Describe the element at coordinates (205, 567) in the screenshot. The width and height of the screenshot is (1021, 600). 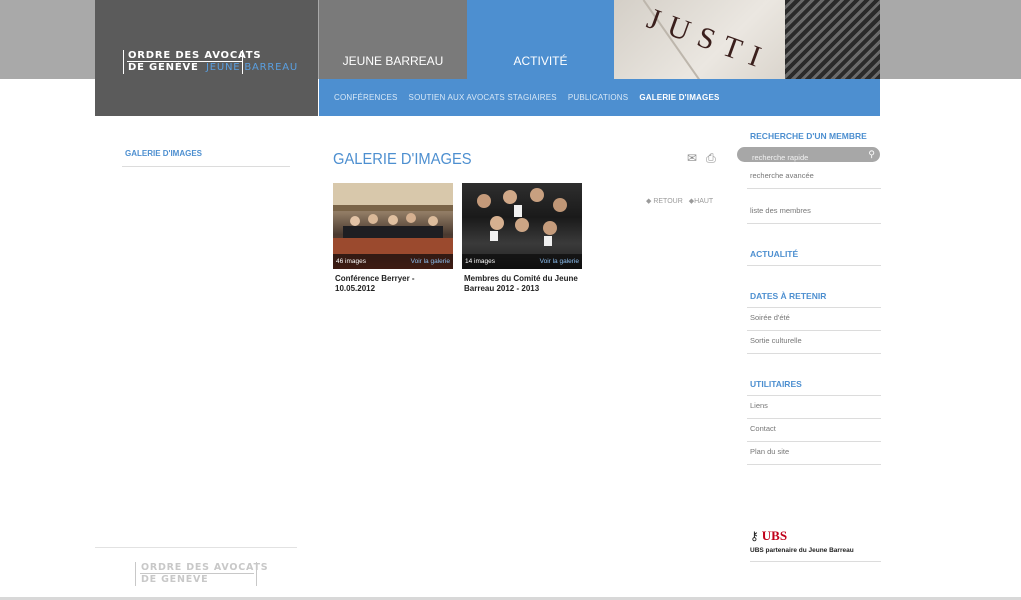
I see `footer-logo-line-1: ORDRE DES AVOCATS` at that location.